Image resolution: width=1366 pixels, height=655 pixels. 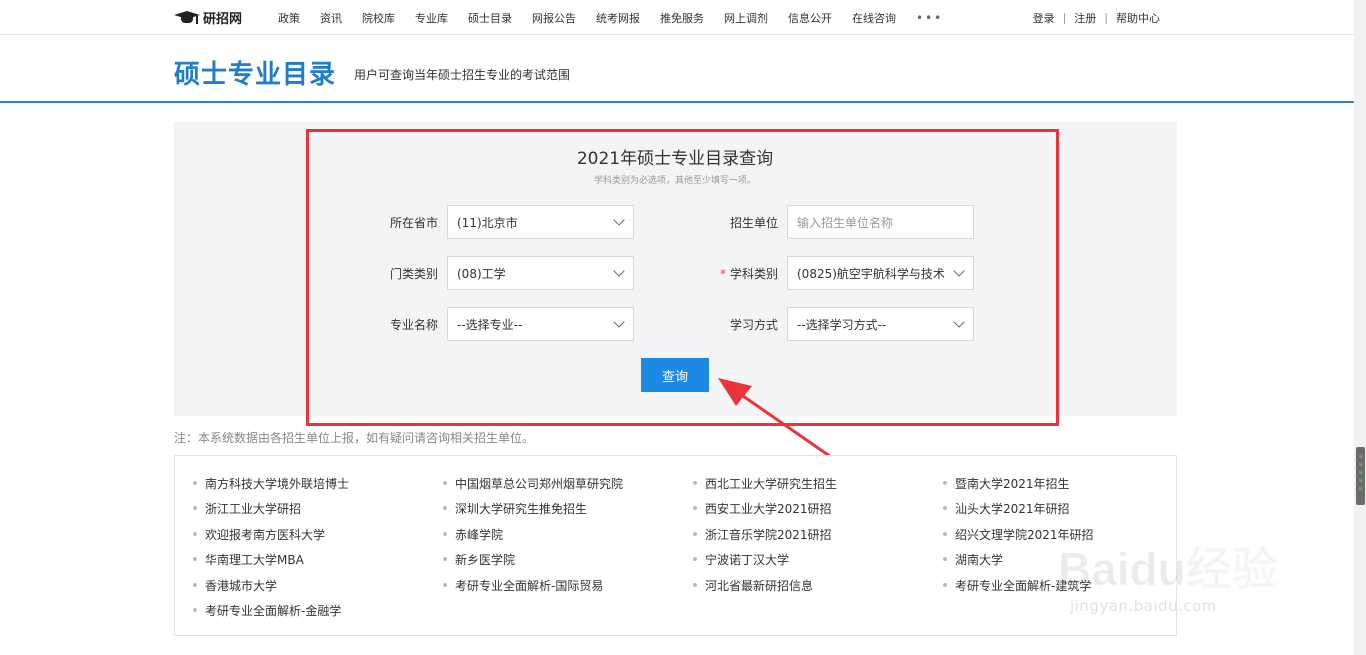 I want to click on nav-item-policy: 政策, so click(x=289, y=18).